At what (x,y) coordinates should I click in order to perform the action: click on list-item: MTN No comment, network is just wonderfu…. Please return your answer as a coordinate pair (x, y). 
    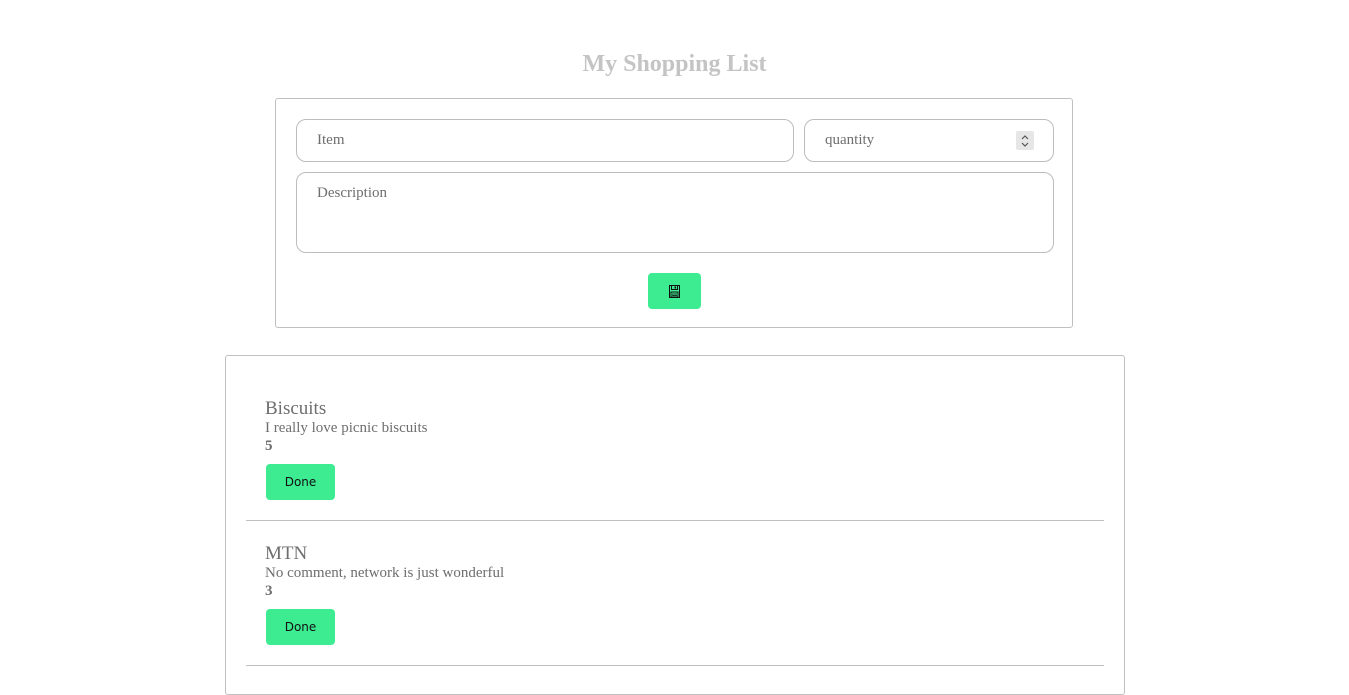
    Looking at the image, I should click on (675, 593).